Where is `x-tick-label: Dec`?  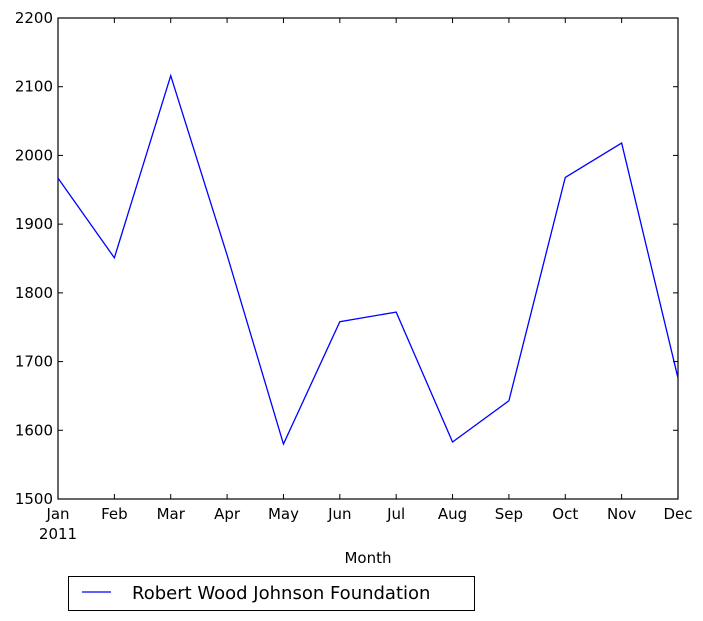 x-tick-label: Dec is located at coordinates (677, 514).